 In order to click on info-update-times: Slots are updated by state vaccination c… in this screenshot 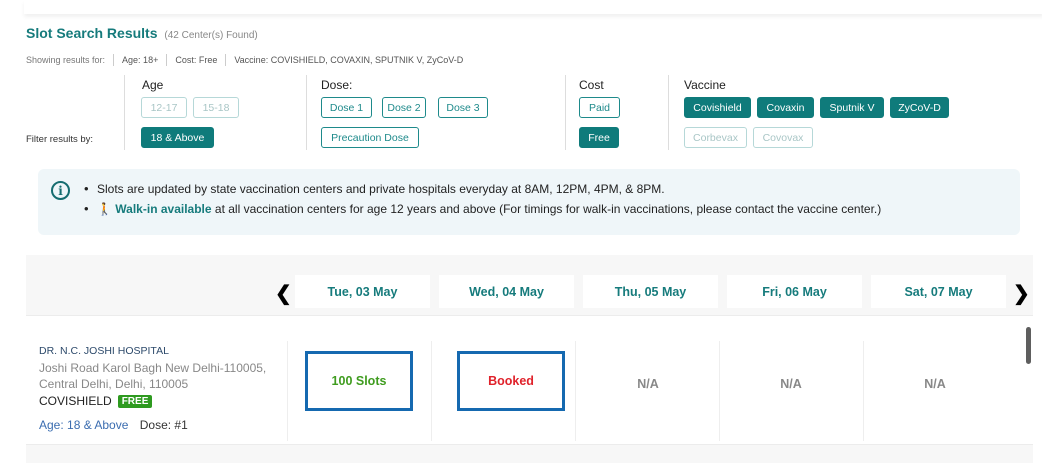, I will do `click(482, 188)`.